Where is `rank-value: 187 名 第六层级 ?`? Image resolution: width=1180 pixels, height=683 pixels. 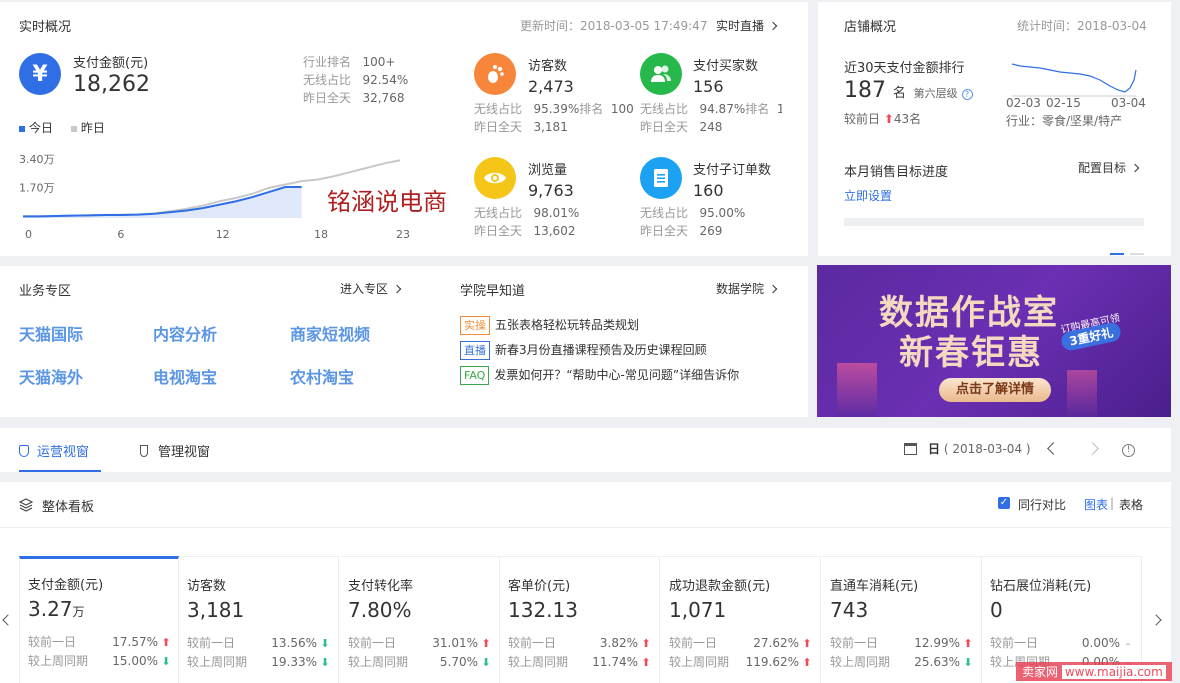 rank-value: 187 名 第六层级 ? is located at coordinates (908, 90).